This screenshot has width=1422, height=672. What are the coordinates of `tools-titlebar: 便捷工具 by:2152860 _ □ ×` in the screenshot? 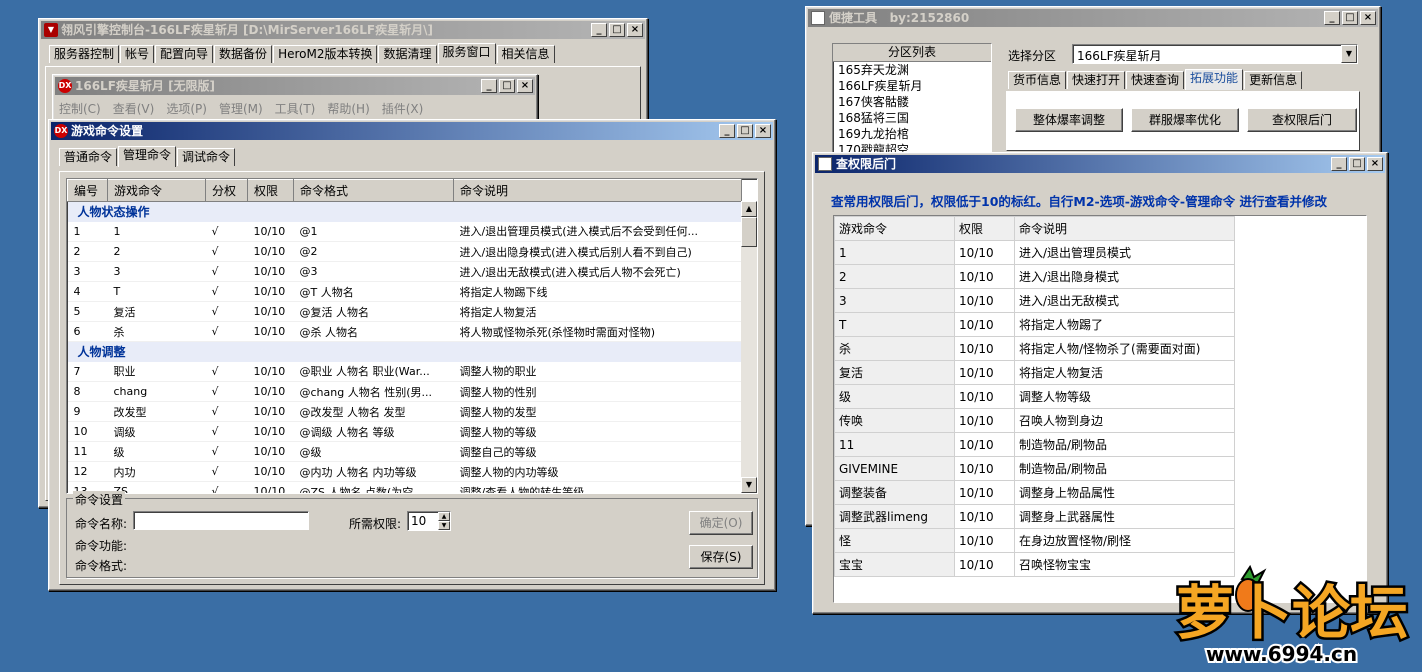 It's located at (1093, 18).